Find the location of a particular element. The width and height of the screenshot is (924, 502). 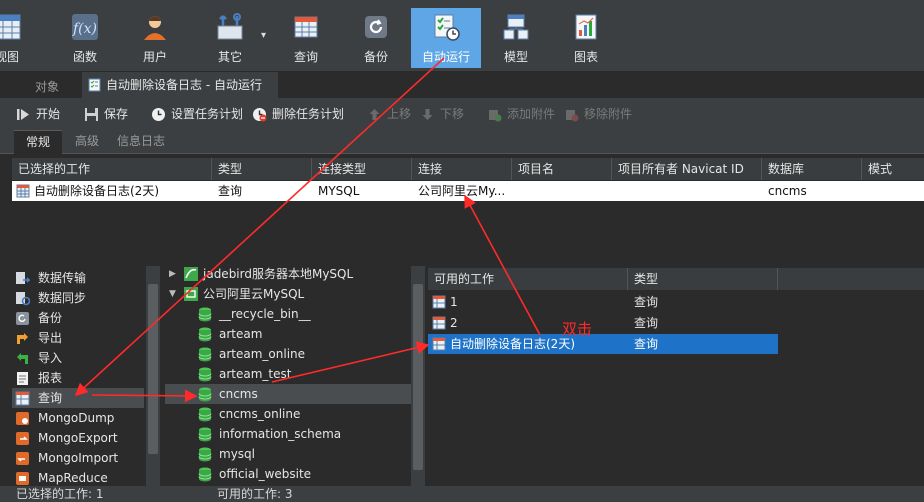

tree-connection-local: jadebird服务器本地MySQL is located at coordinates (294, 275).